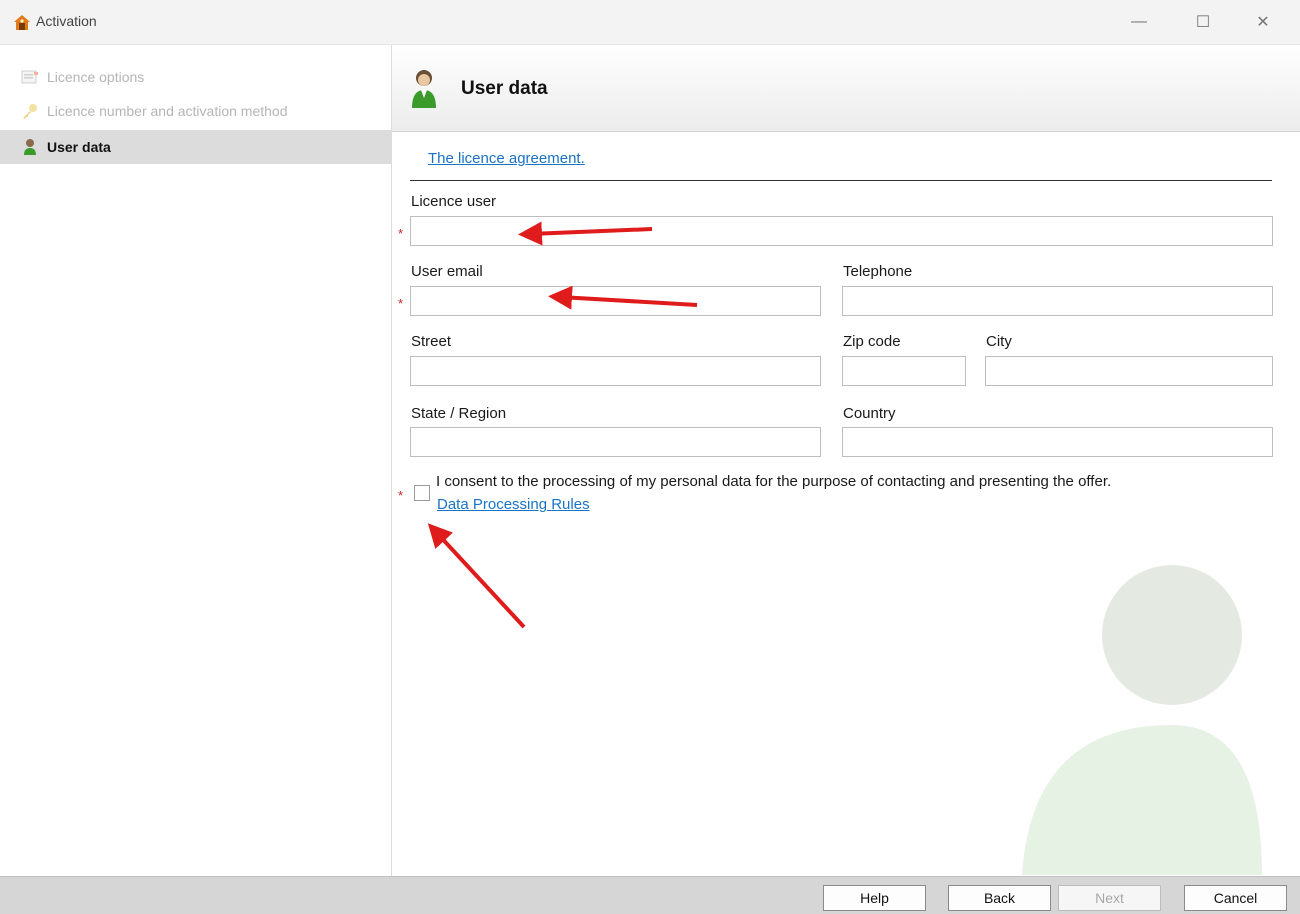 The width and height of the screenshot is (1300, 914). Describe the element at coordinates (66, 21) in the screenshot. I see `window-title: Activation` at that location.